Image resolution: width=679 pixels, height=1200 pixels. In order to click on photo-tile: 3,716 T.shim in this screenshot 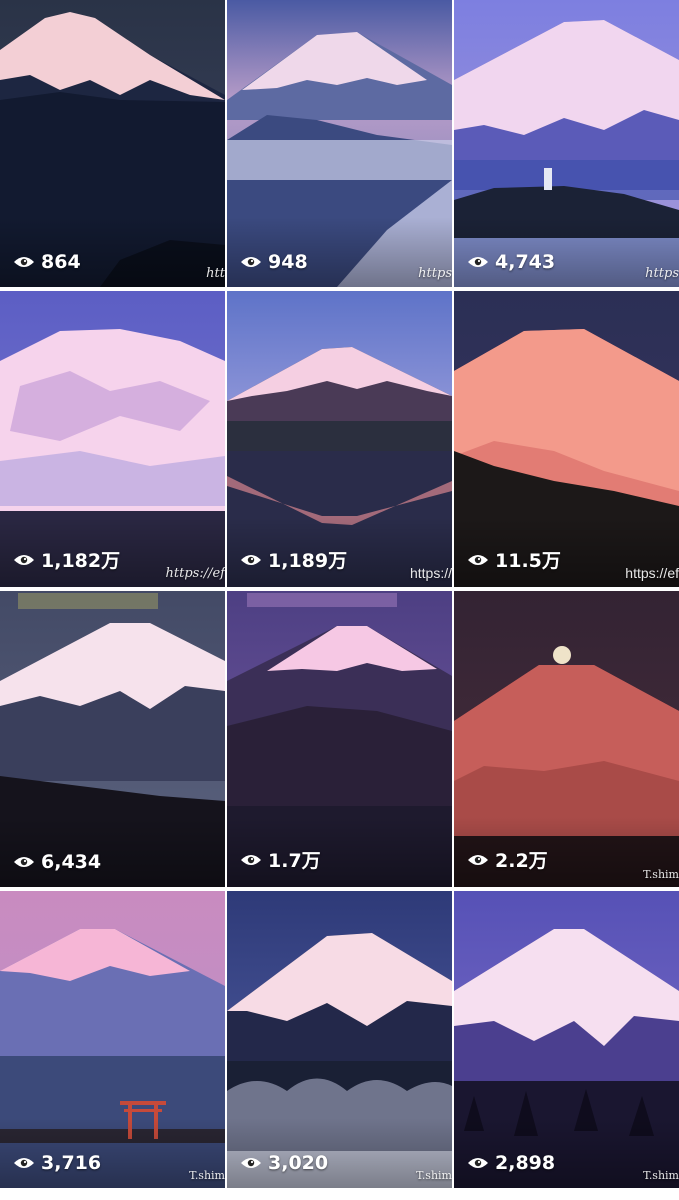, I will do `click(112, 1039)`.